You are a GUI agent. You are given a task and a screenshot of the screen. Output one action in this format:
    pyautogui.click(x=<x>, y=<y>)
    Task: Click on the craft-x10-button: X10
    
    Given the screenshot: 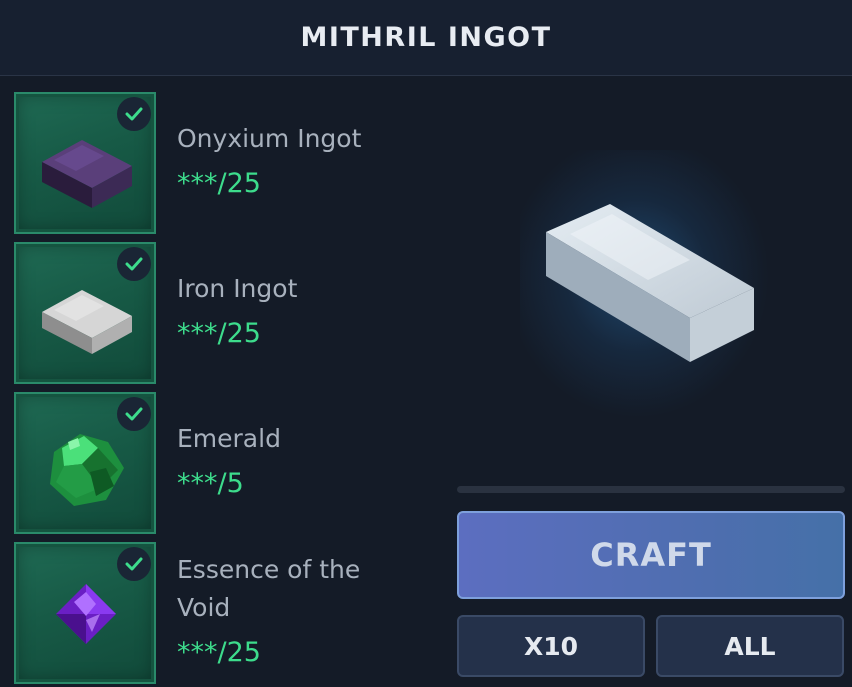 What is the action you would take?
    pyautogui.click(x=551, y=646)
    